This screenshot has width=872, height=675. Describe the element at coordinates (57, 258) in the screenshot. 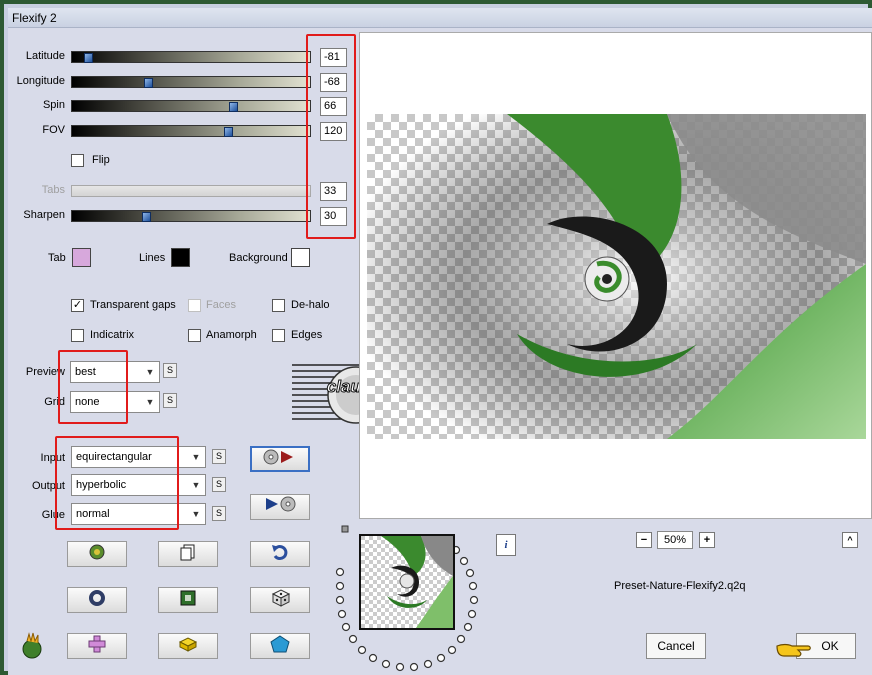

I see `tab-color-label: Tab` at that location.